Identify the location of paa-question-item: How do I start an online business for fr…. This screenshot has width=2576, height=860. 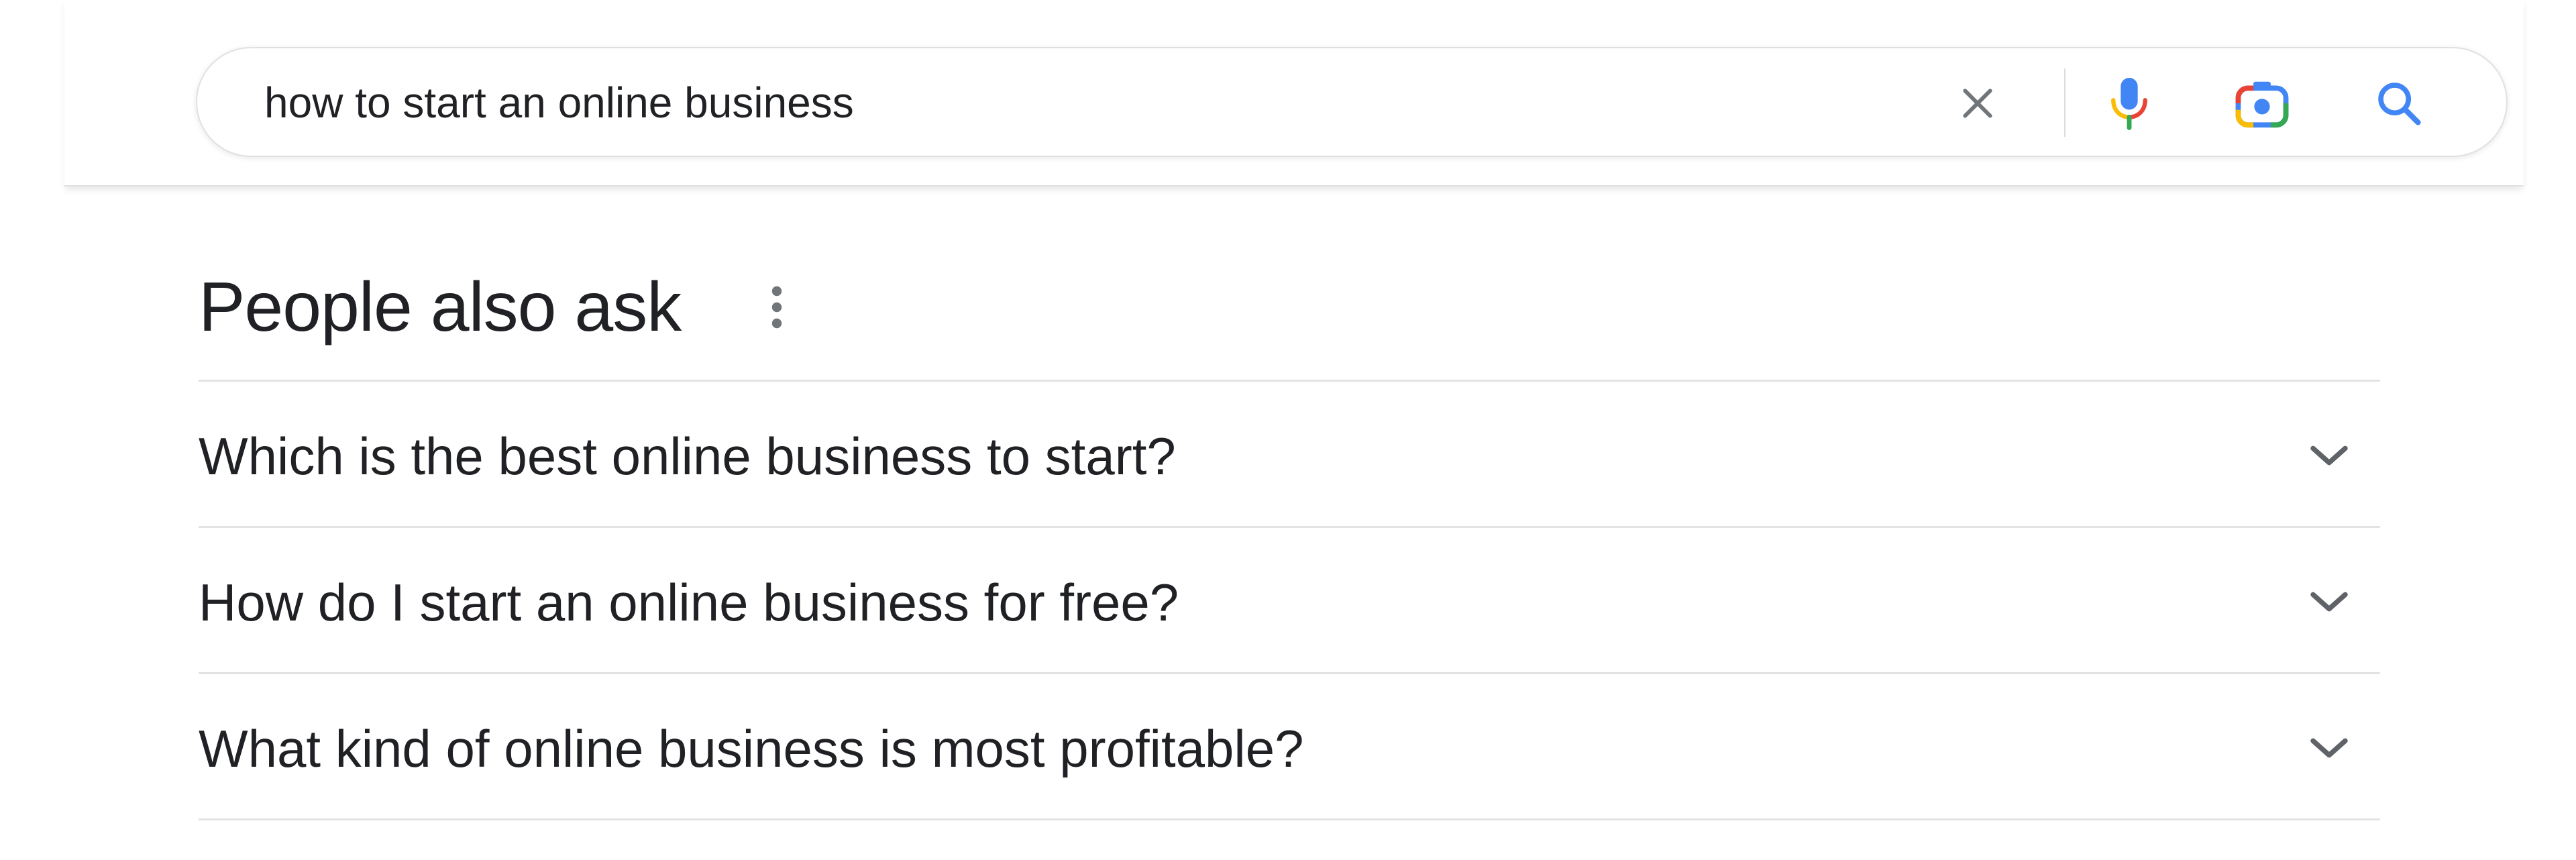
(1289, 599).